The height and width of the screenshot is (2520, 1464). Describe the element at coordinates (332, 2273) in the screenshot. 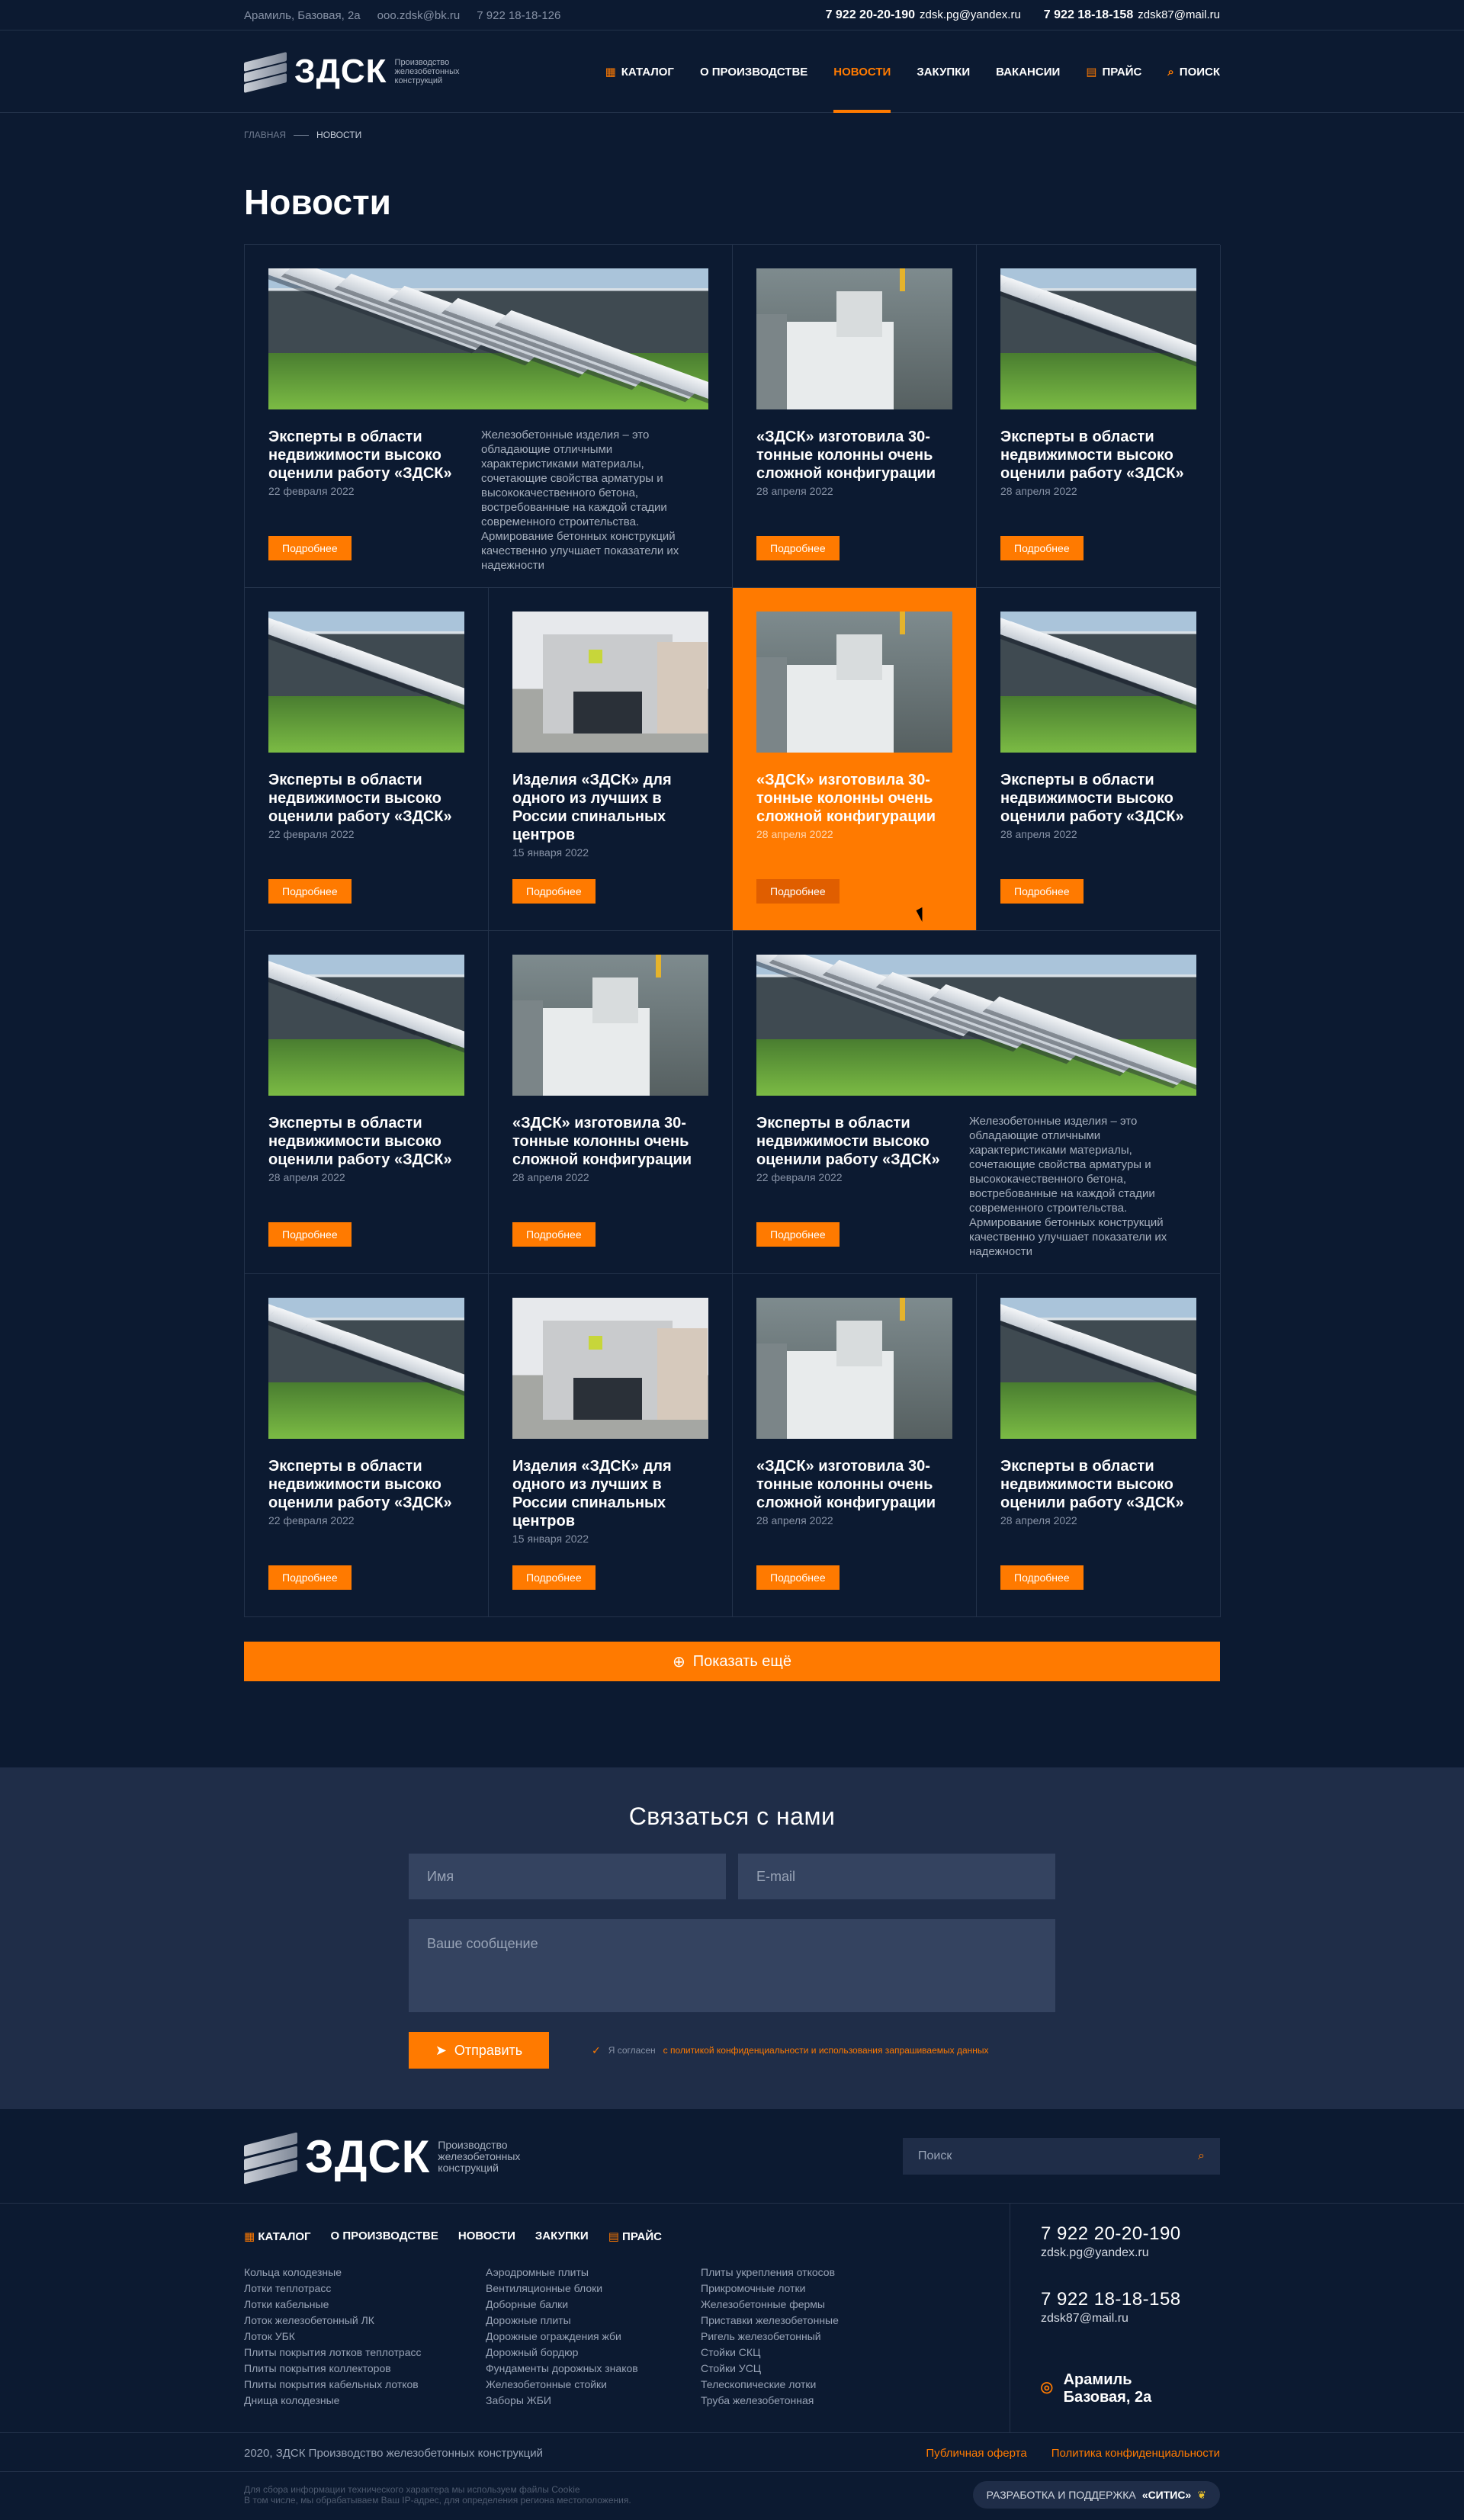

I see `footer-catalog-link: Кольца колодезные` at that location.